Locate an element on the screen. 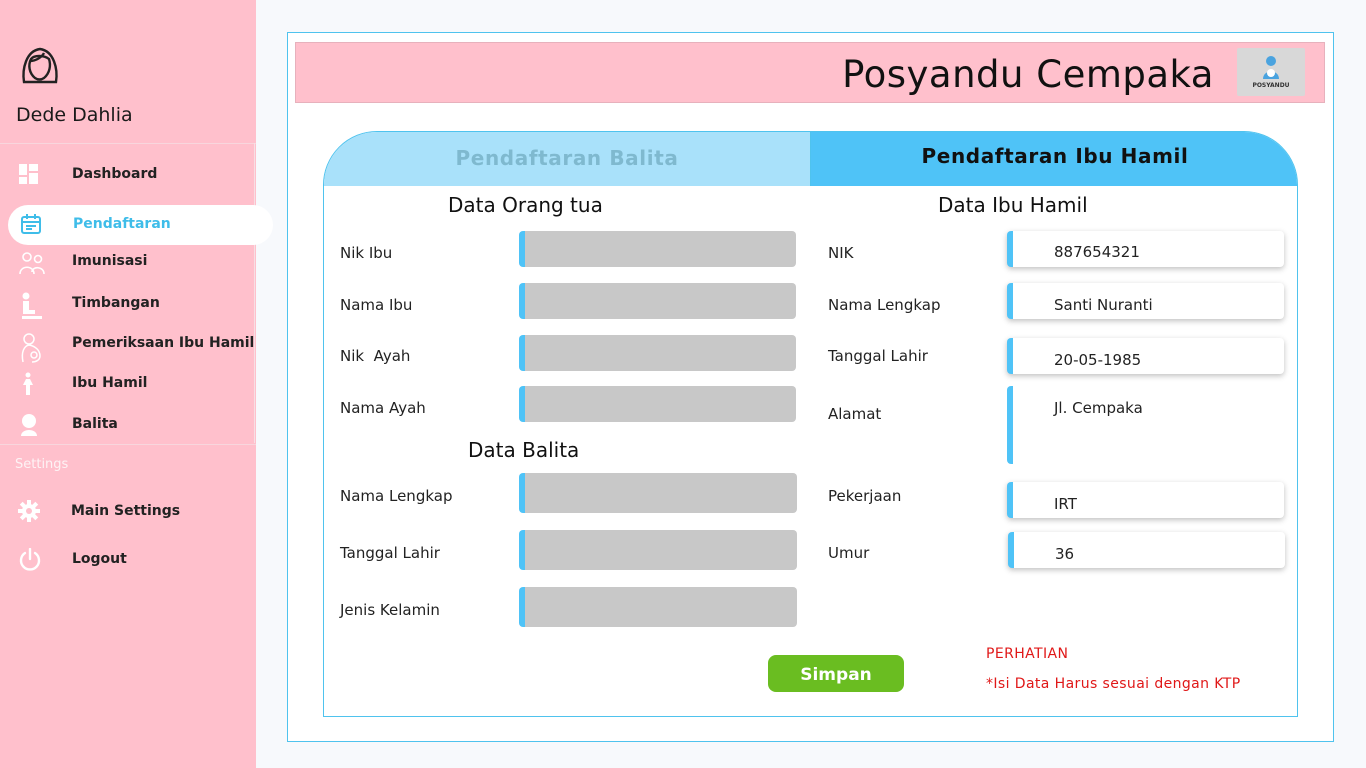 The image size is (1366, 768). page-title: Posyandu Cempaka is located at coordinates (1028, 74).